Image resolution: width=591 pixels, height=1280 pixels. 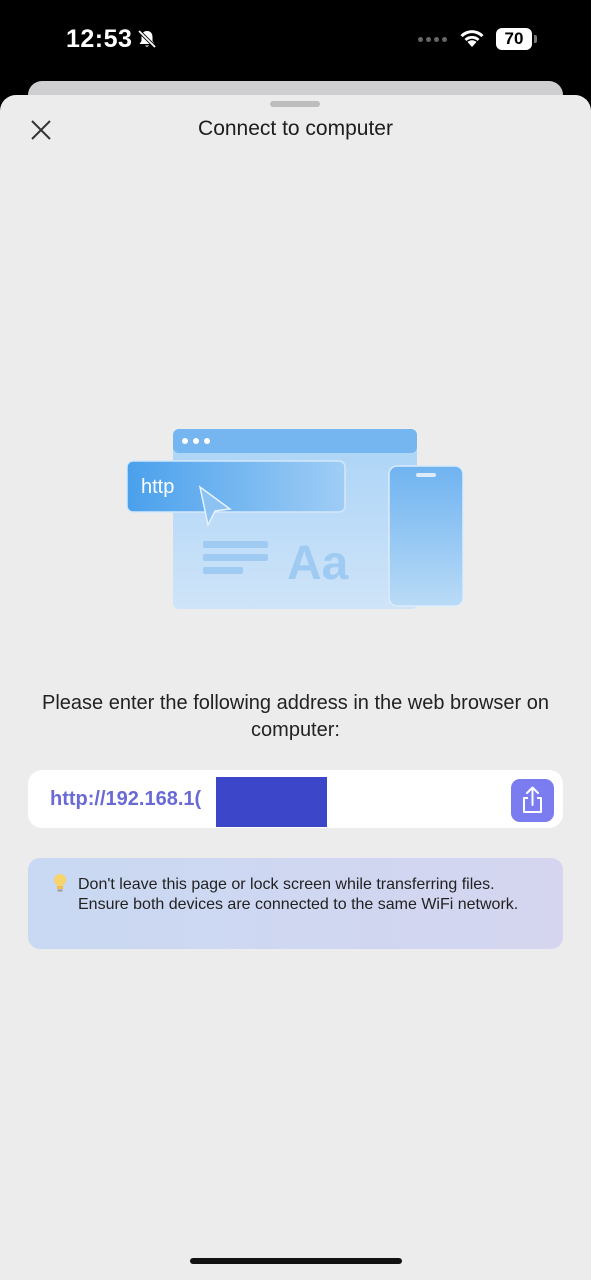 I want to click on redacted-block, so click(x=271, y=802).